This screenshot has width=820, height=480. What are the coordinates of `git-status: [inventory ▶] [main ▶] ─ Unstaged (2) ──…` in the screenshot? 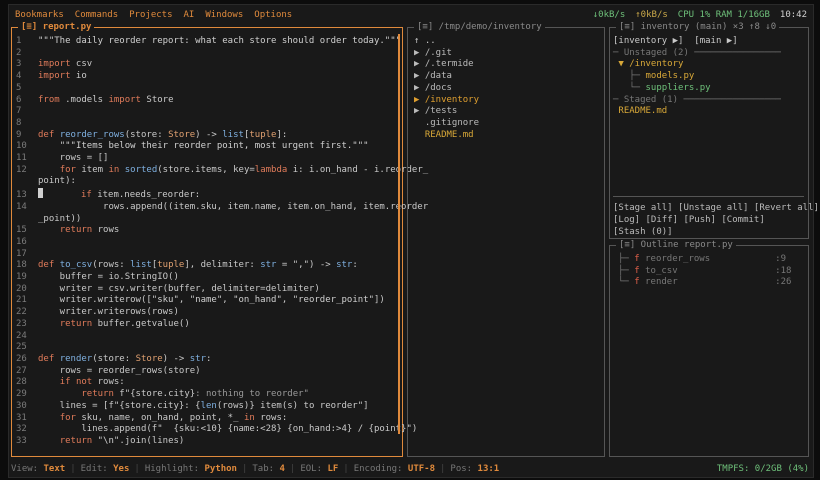 It's located at (697, 76).